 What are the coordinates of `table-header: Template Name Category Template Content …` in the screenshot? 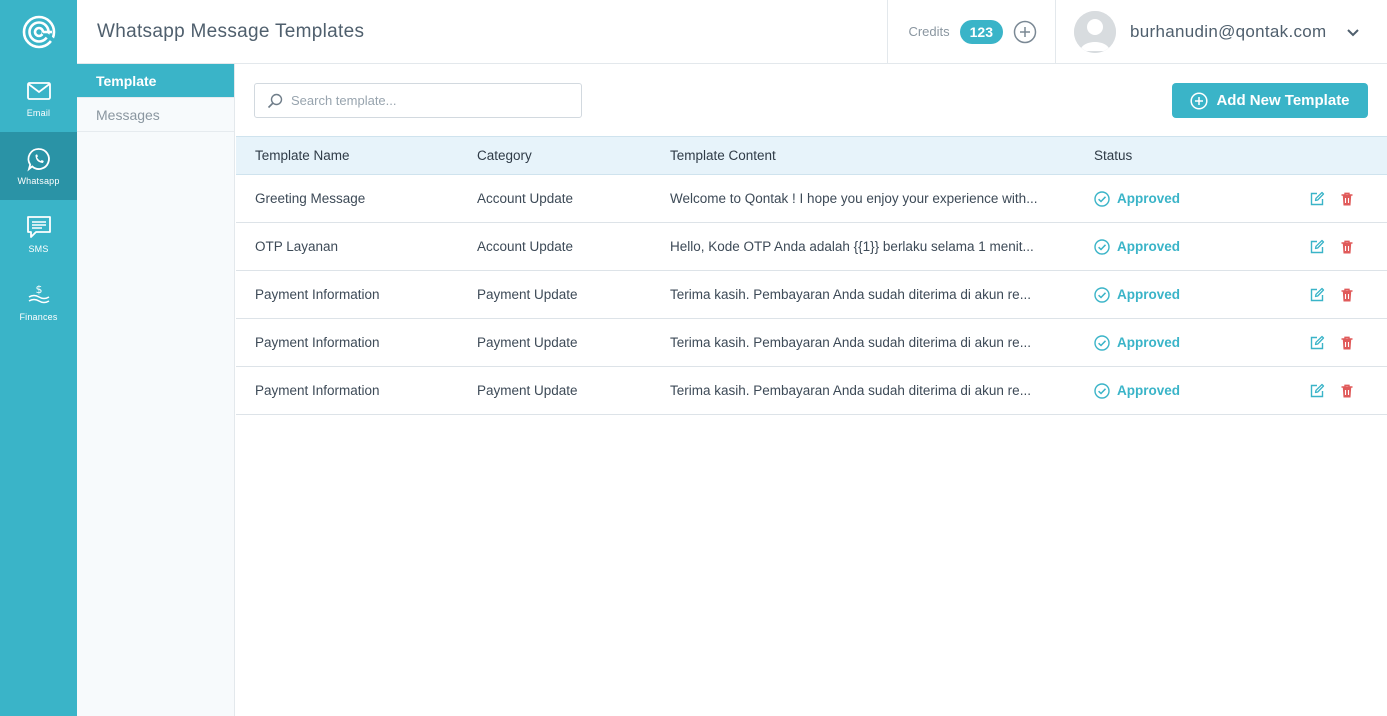 It's located at (811, 155).